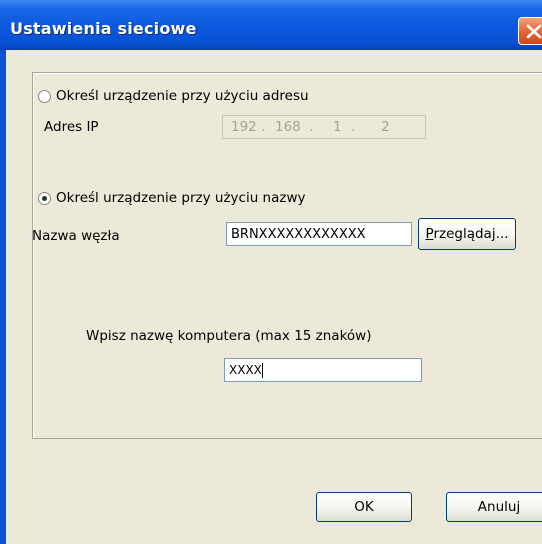  Describe the element at coordinates (76, 236) in the screenshot. I see `node-name-label: Nazwa węzła` at that location.